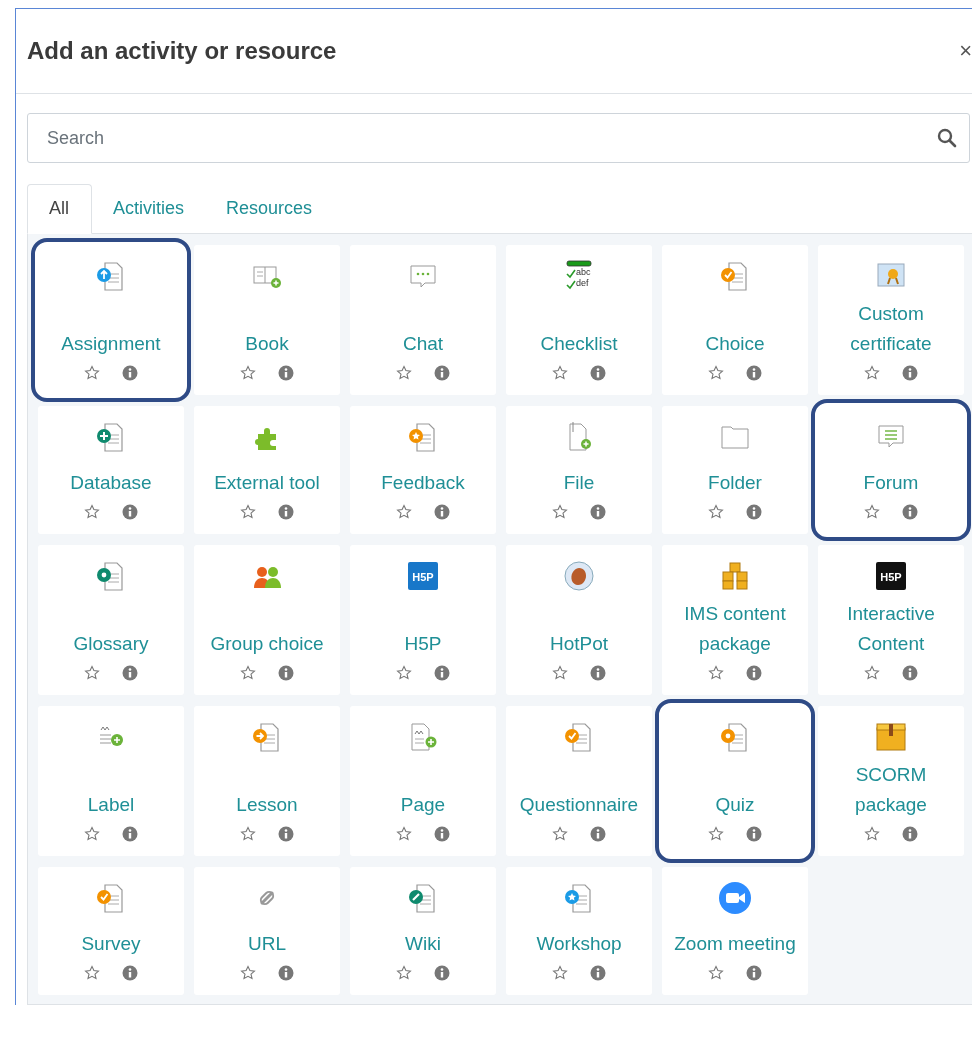 The image size is (972, 1039). Describe the element at coordinates (891, 480) in the screenshot. I see `activity-name: Forum` at that location.